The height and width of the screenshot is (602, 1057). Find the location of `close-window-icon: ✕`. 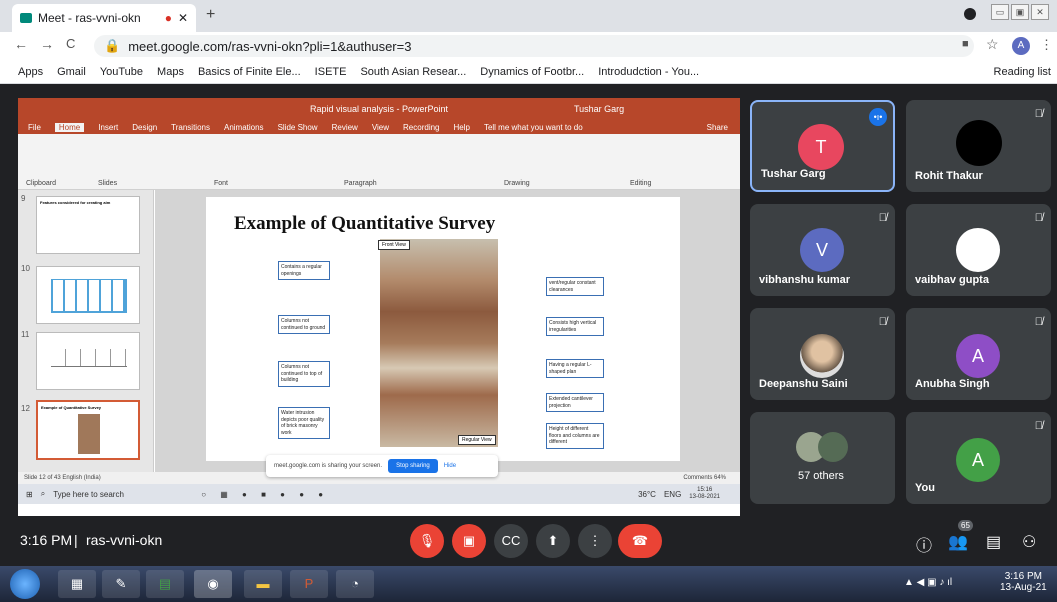

close-window-icon: ✕ is located at coordinates (1040, 12).